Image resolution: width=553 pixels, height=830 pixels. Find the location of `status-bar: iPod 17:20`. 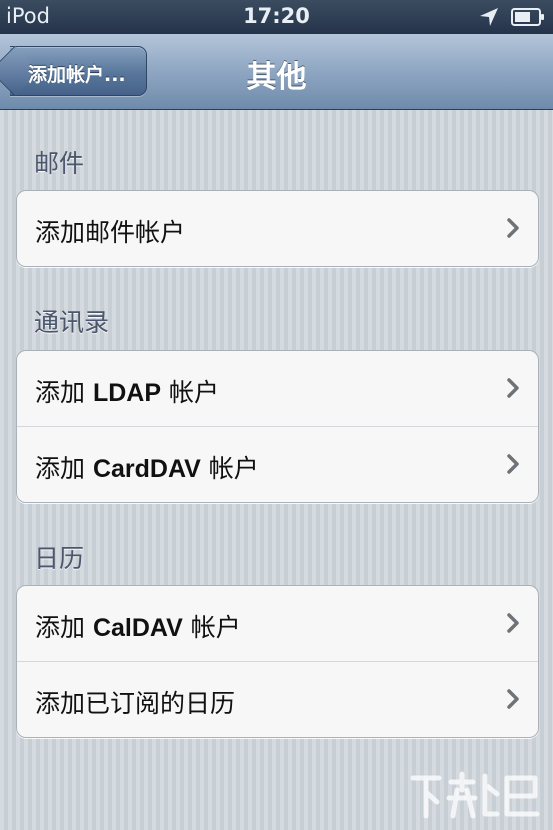

status-bar: iPod 17:20 is located at coordinates (276, 17).